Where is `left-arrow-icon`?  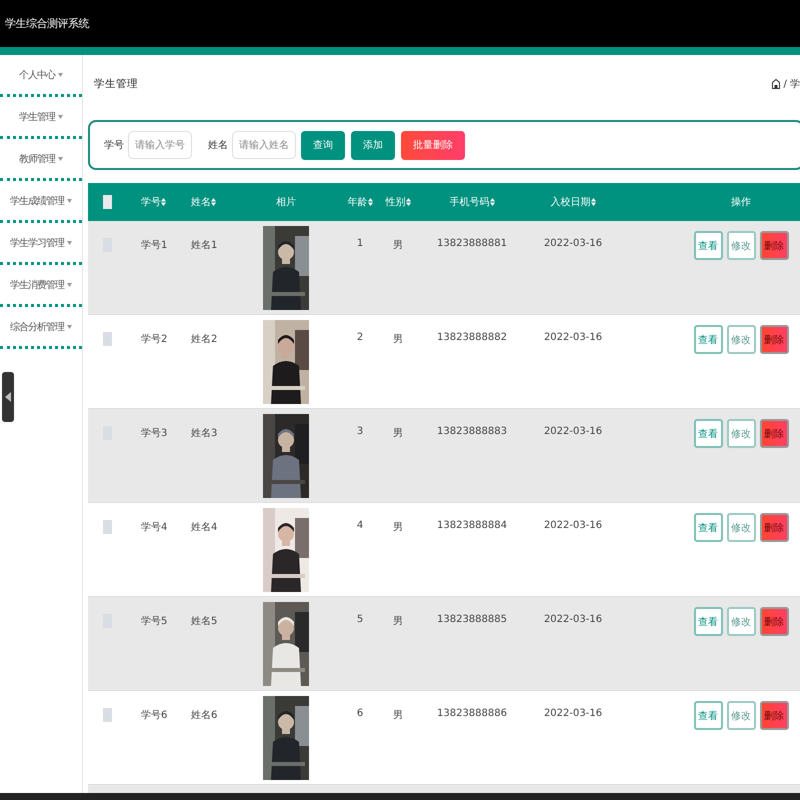 left-arrow-icon is located at coordinates (8, 397).